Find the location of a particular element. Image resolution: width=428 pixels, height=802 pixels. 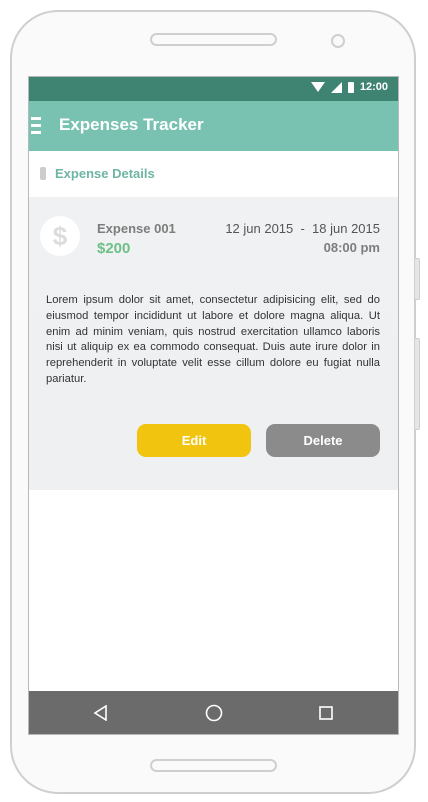

status-time: 12:00 is located at coordinates (373, 87).